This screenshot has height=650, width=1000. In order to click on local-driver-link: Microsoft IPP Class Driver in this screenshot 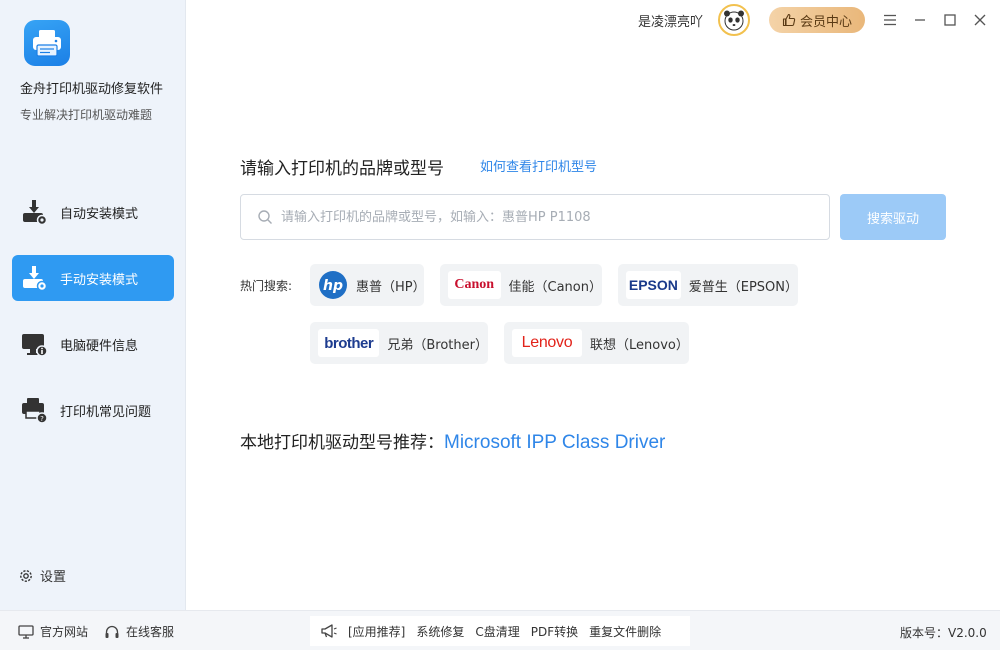, I will do `click(554, 442)`.